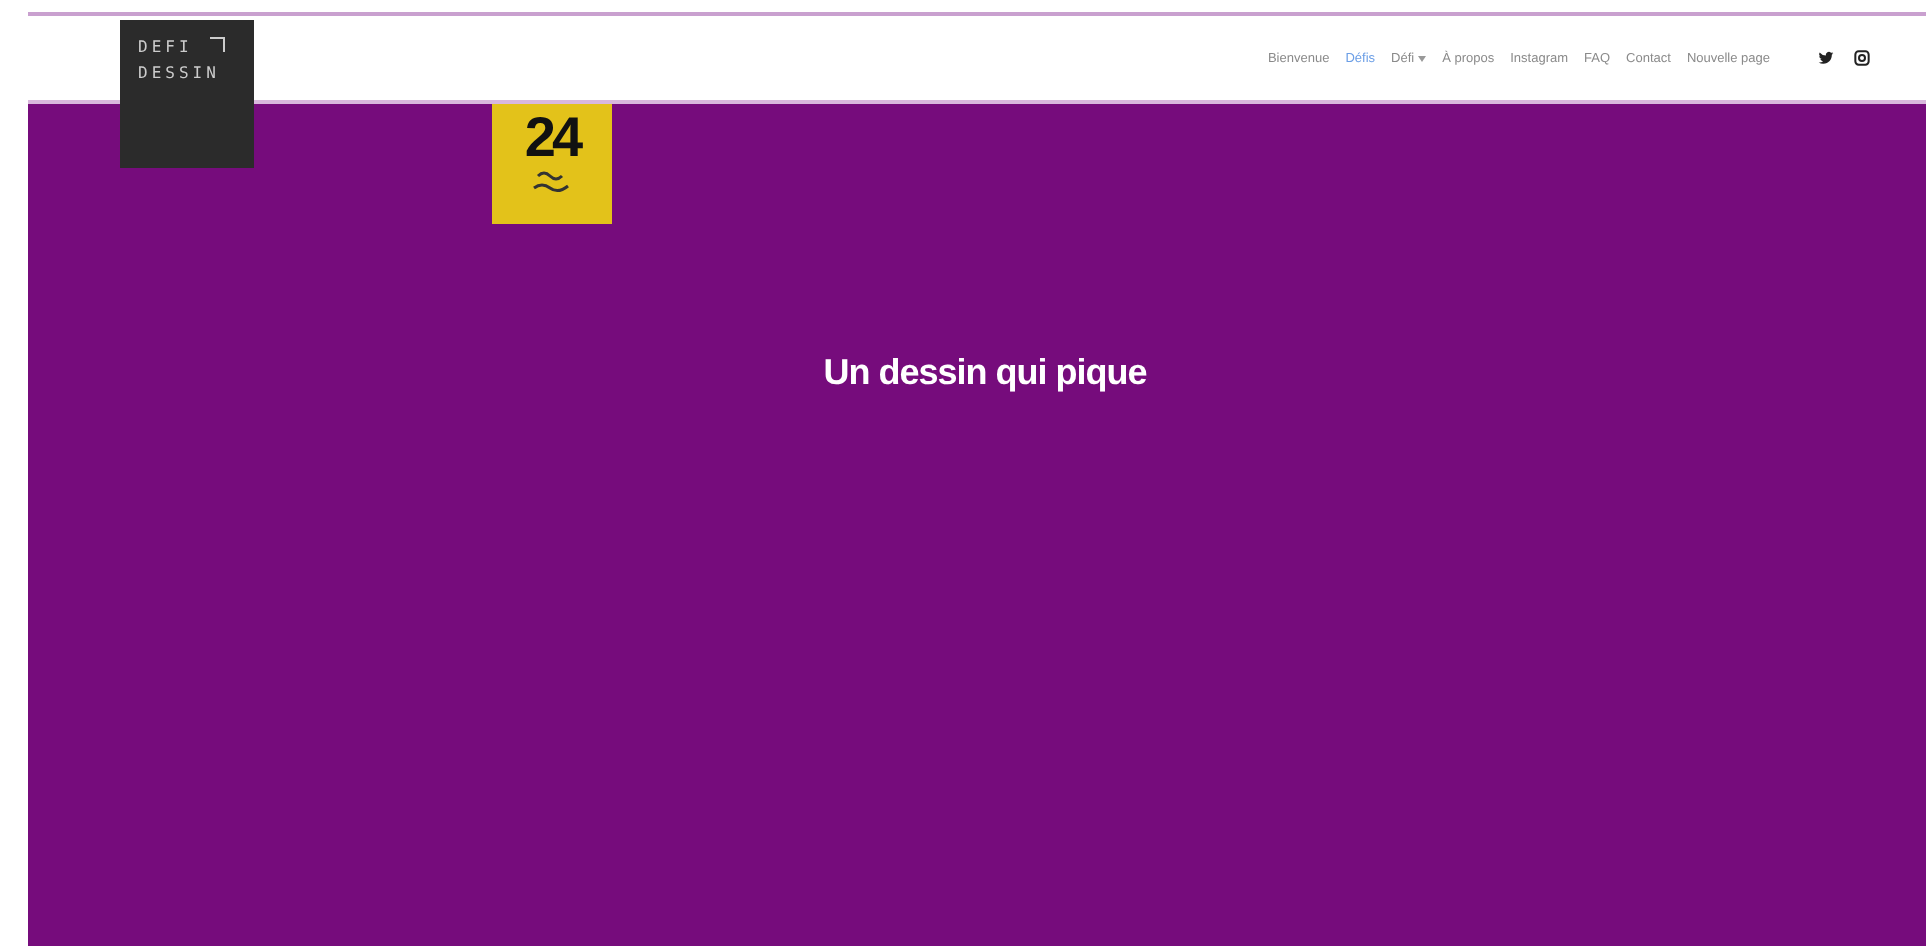 The width and height of the screenshot is (1926, 946). What do you see at coordinates (165, 48) in the screenshot?
I see `logo-text: DEFI` at bounding box center [165, 48].